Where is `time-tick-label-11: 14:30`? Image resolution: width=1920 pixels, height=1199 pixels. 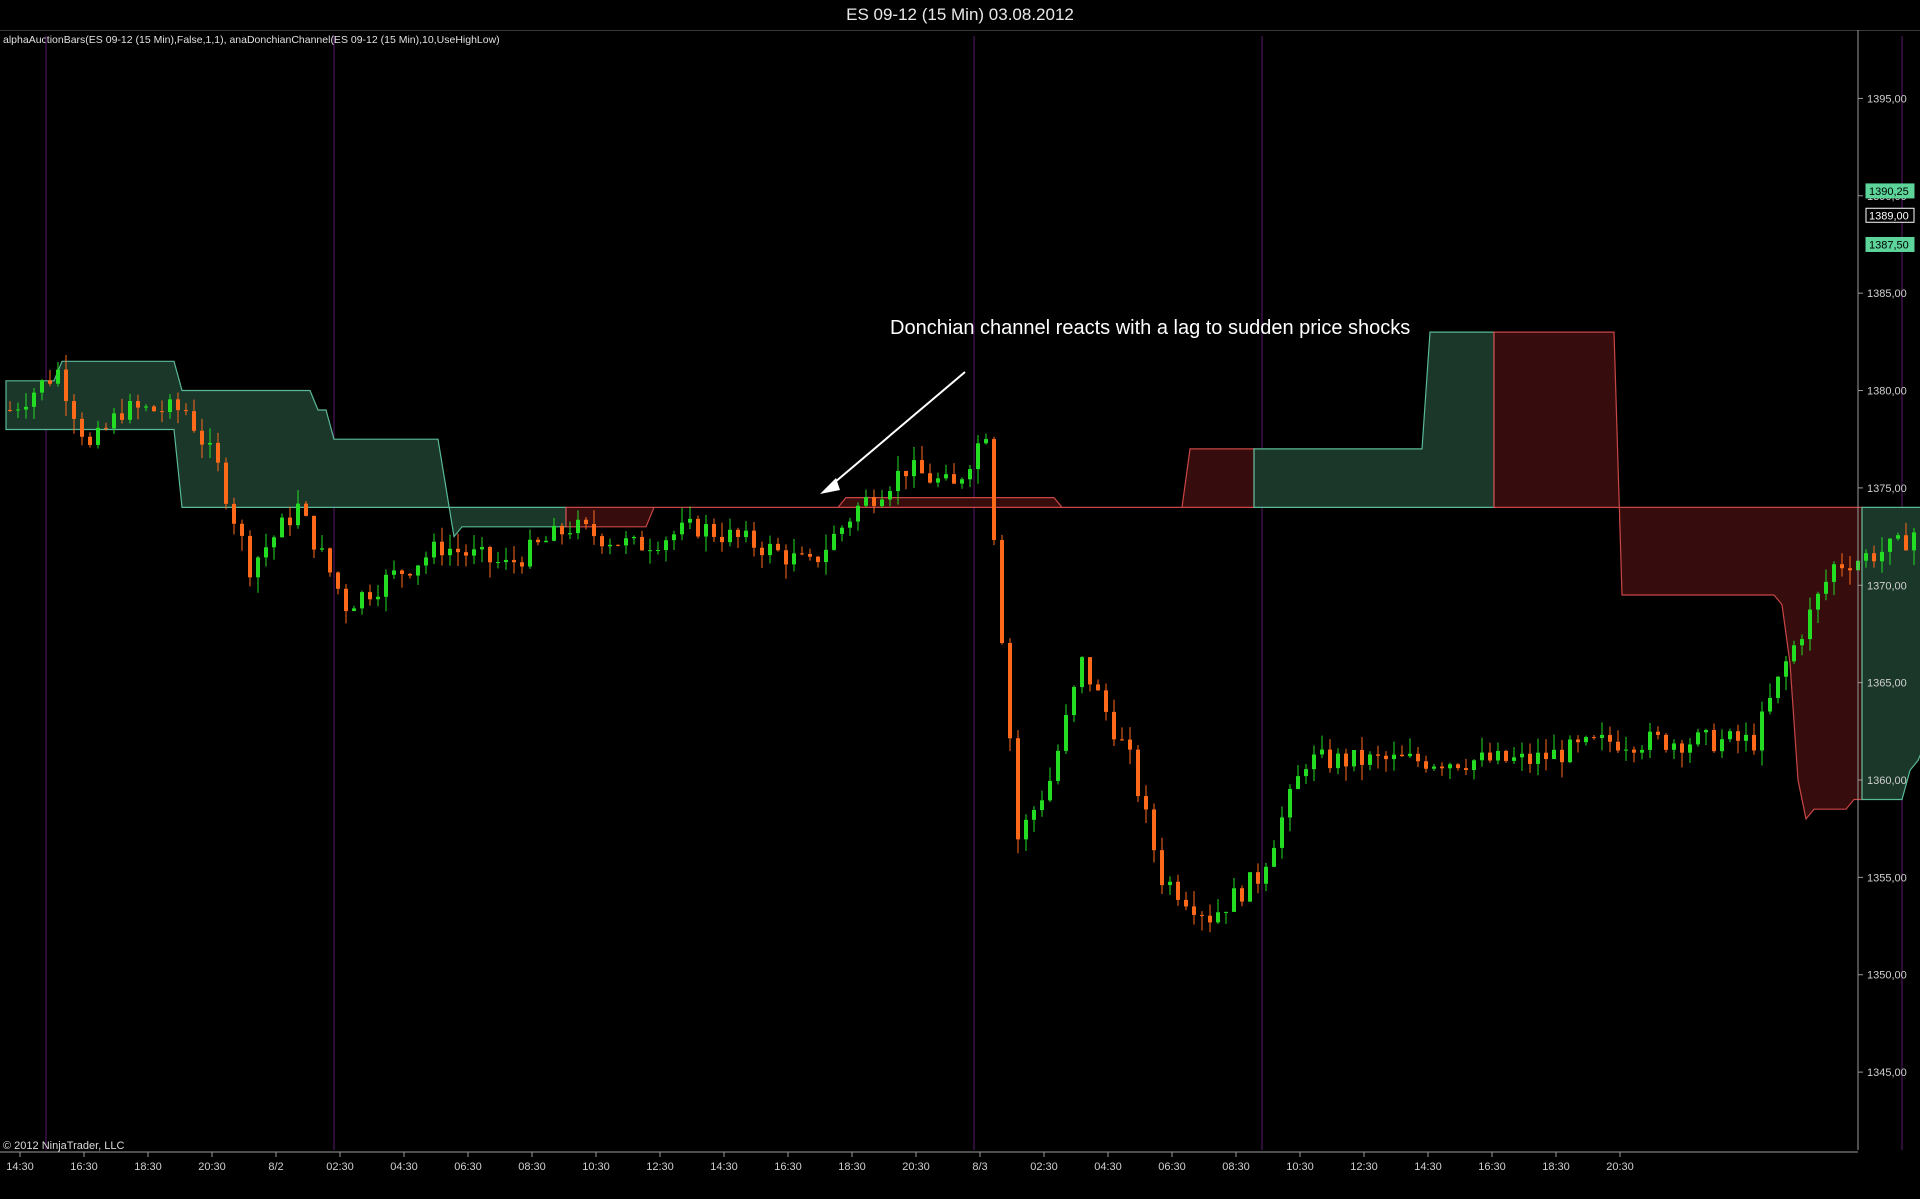 time-tick-label-11: 14:30 is located at coordinates (724, 1167).